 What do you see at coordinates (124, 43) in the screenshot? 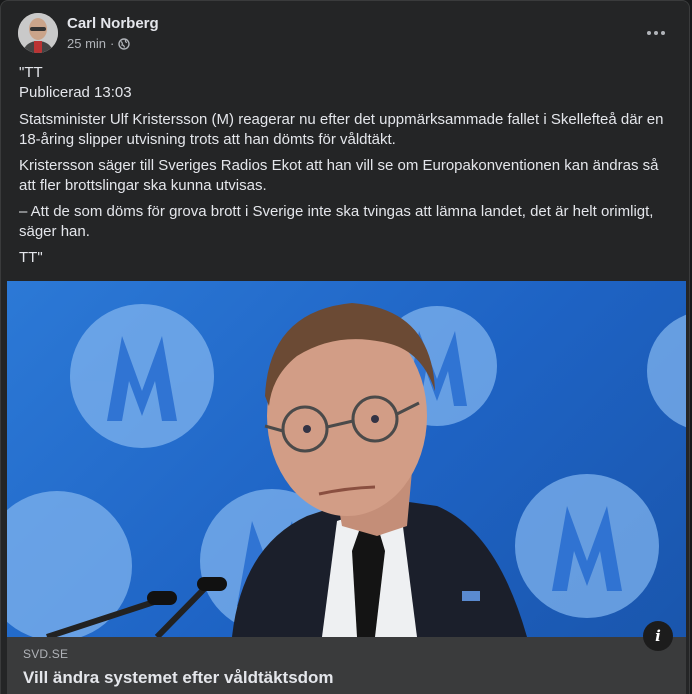
I see `globe-icon` at bounding box center [124, 43].